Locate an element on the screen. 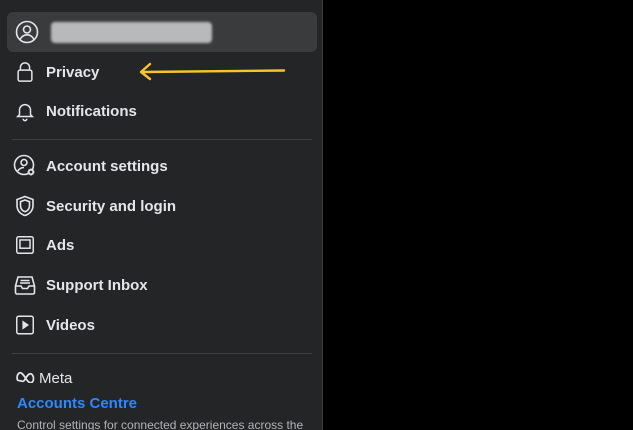 Image resolution: width=633 pixels, height=430 pixels. lock-icon is located at coordinates (25, 72).